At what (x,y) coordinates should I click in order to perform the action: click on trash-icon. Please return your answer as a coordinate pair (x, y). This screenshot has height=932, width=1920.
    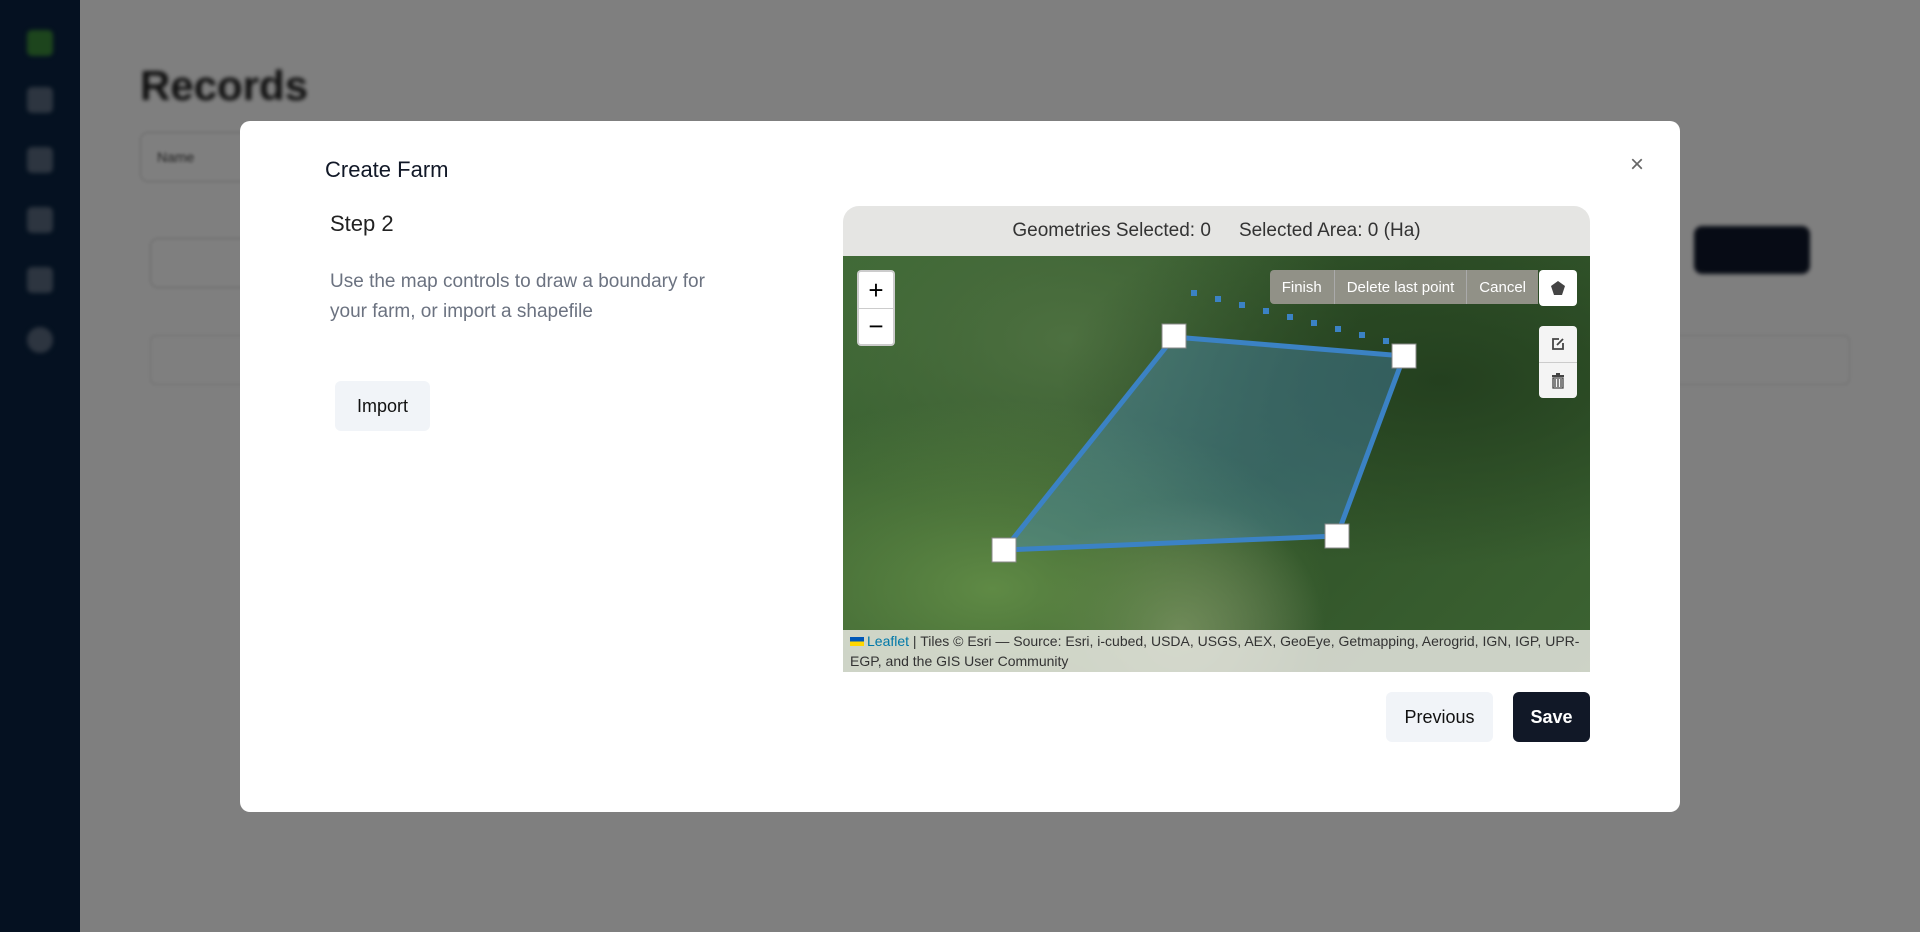
    Looking at the image, I should click on (1558, 380).